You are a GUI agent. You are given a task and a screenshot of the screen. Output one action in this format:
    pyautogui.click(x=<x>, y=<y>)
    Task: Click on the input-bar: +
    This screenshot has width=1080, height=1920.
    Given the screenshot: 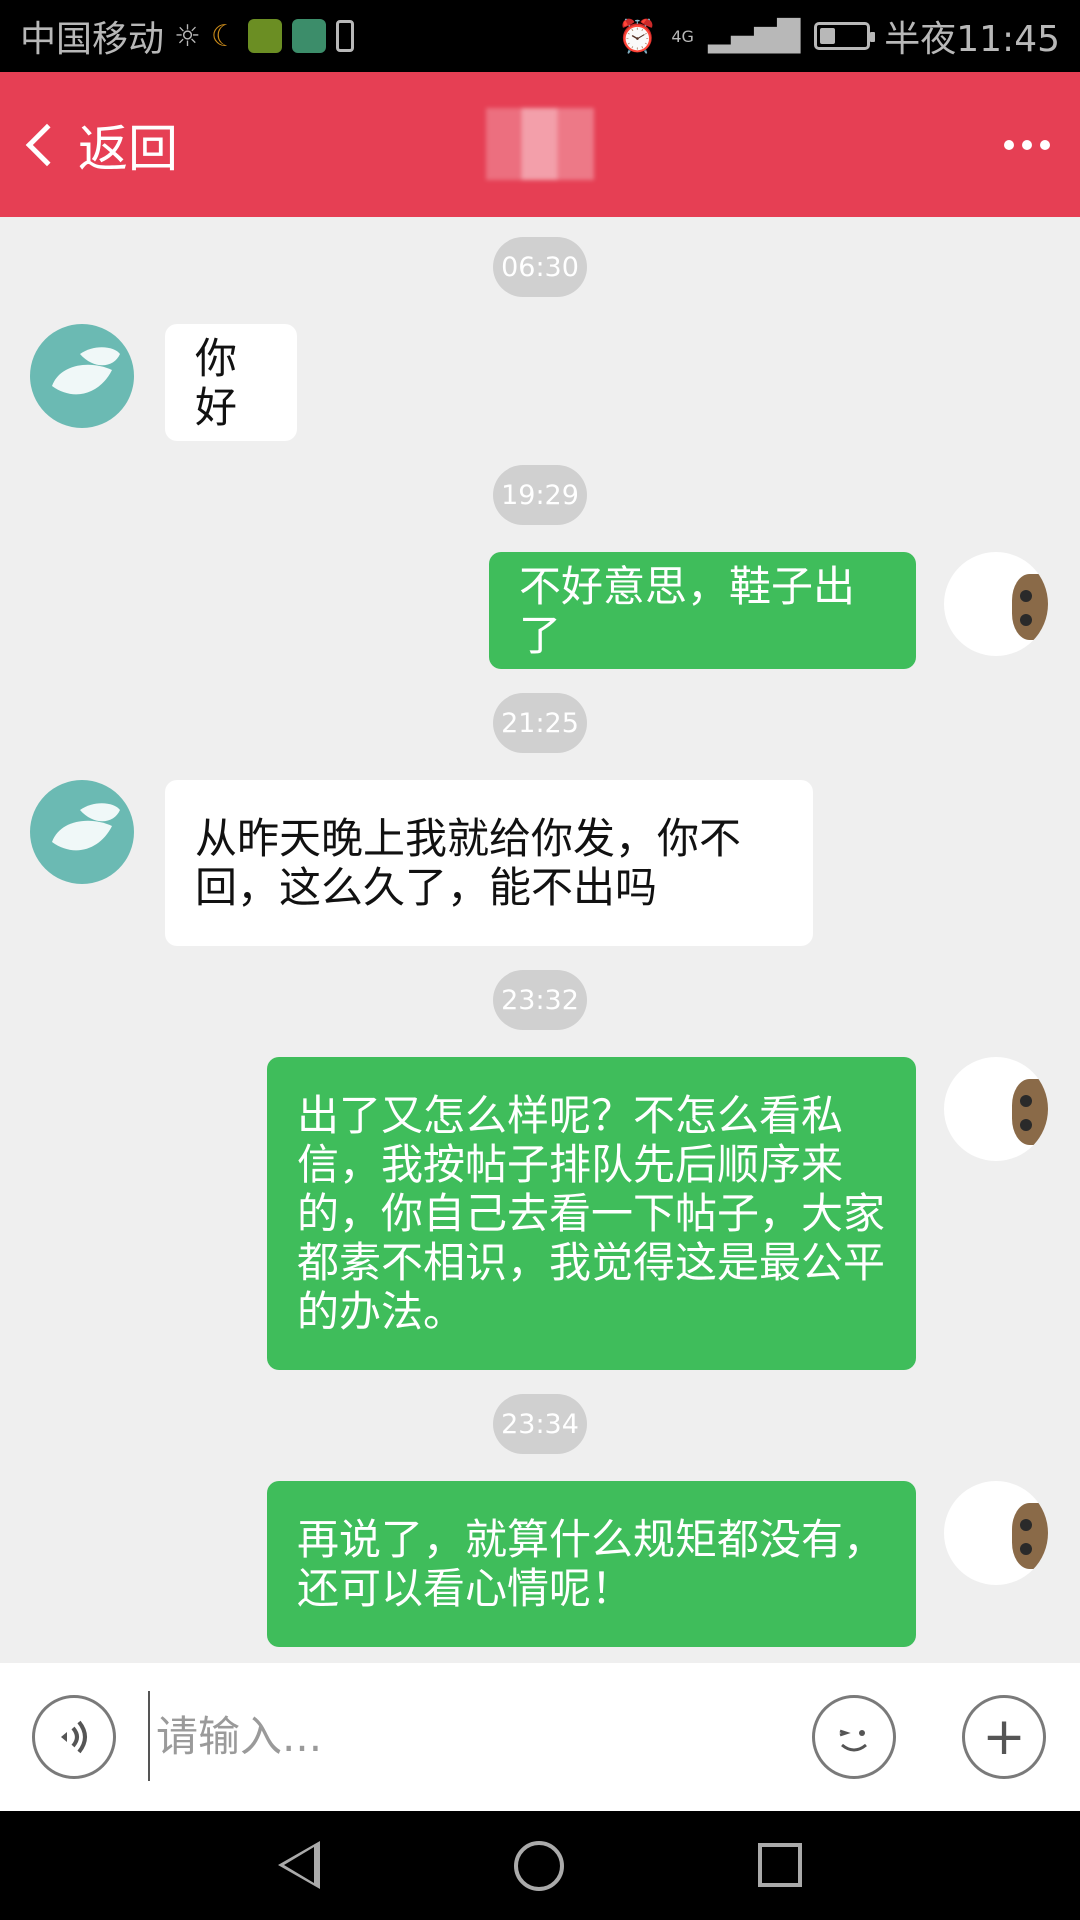 What is the action you would take?
    pyautogui.click(x=540, y=1737)
    